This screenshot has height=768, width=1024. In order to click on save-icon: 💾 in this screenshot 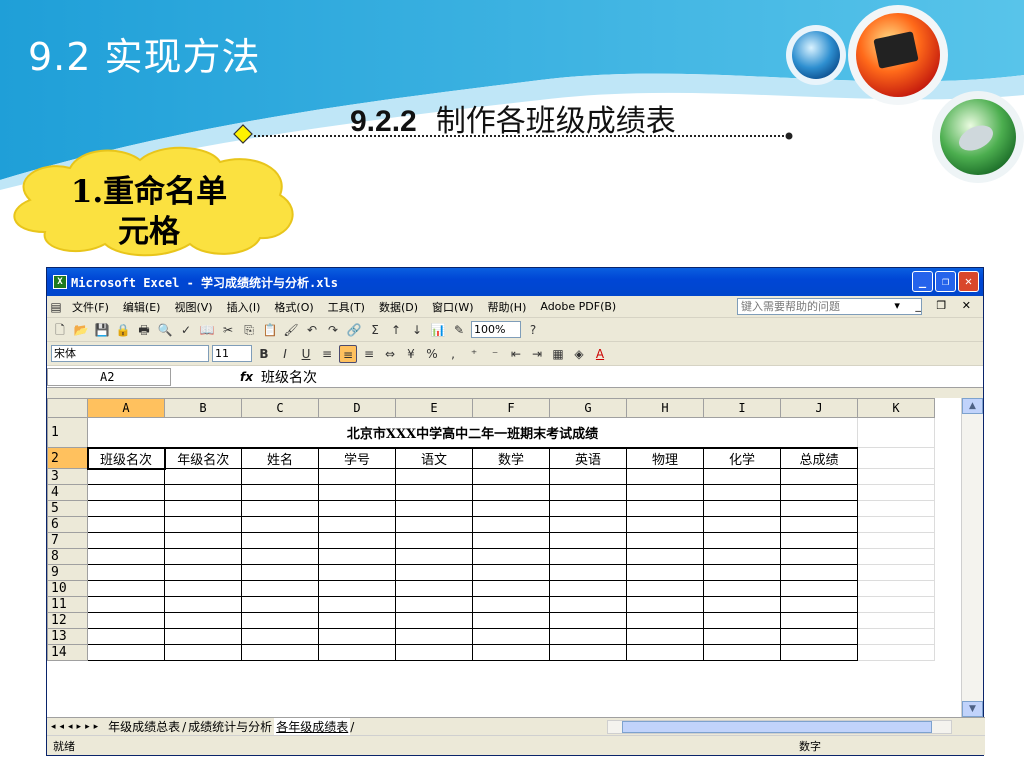, I will do `click(102, 330)`.